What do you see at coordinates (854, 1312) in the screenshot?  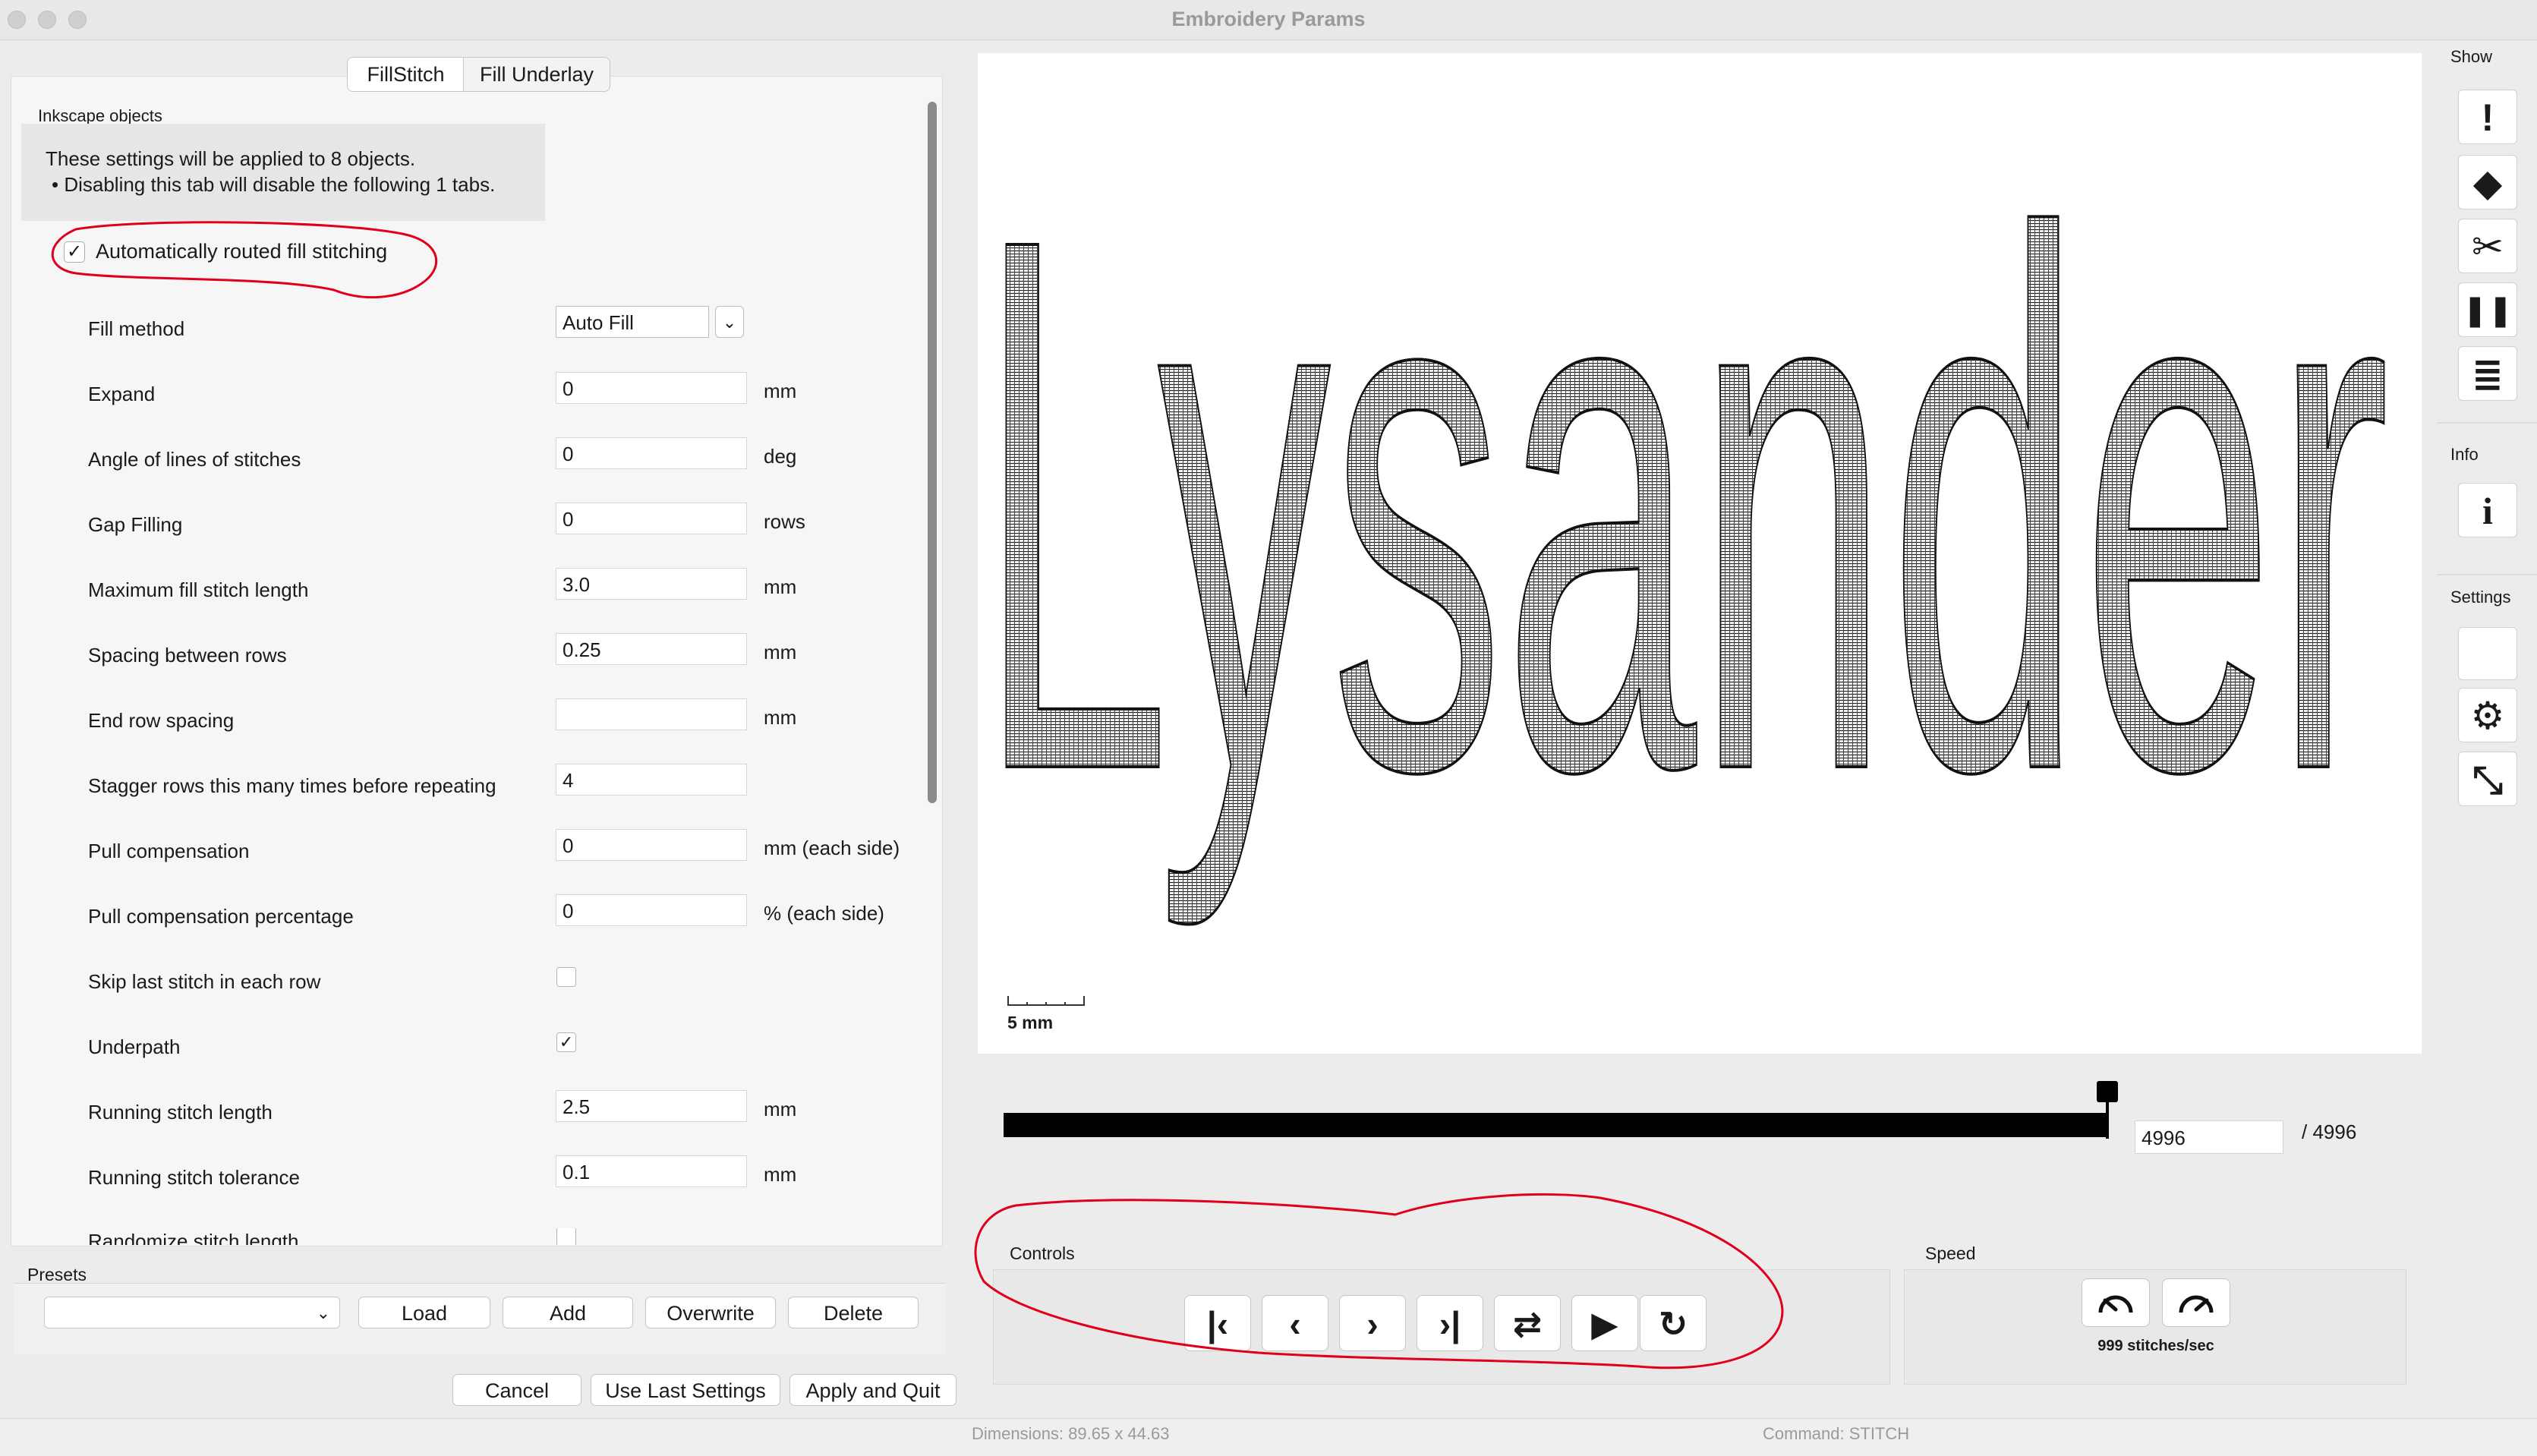 I see `delete-preset-button: Delete` at bounding box center [854, 1312].